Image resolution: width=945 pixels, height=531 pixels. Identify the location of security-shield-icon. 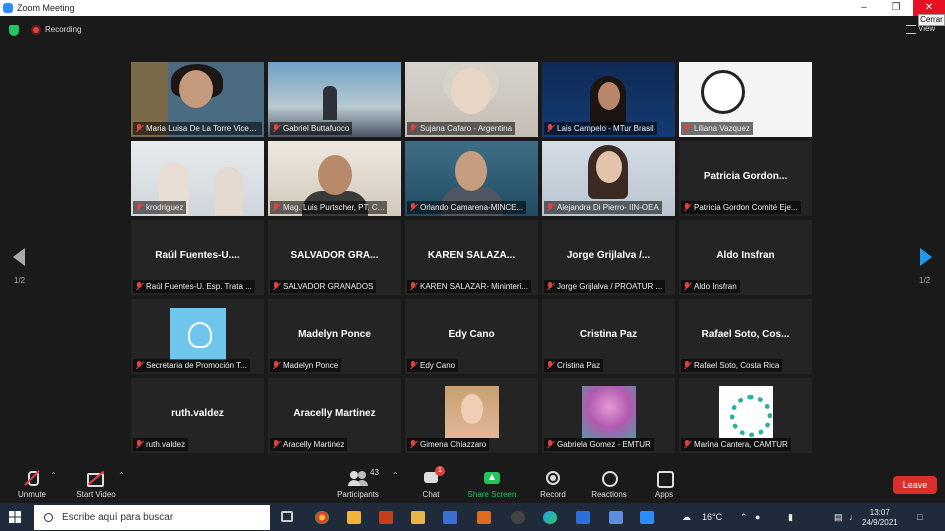
(14, 30).